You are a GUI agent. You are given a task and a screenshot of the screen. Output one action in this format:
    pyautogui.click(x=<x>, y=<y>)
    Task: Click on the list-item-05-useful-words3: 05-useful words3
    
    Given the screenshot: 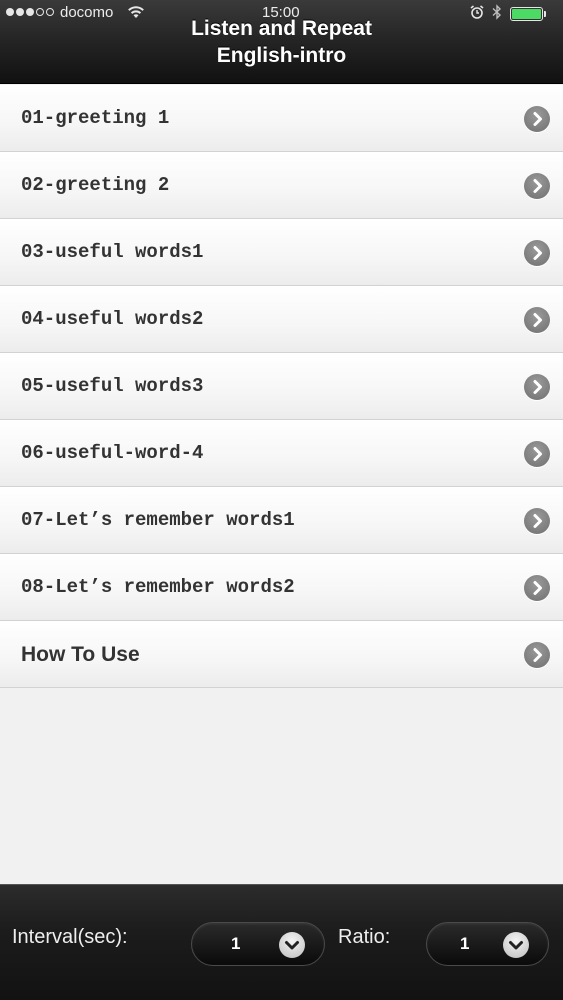 What is the action you would take?
    pyautogui.click(x=281, y=386)
    